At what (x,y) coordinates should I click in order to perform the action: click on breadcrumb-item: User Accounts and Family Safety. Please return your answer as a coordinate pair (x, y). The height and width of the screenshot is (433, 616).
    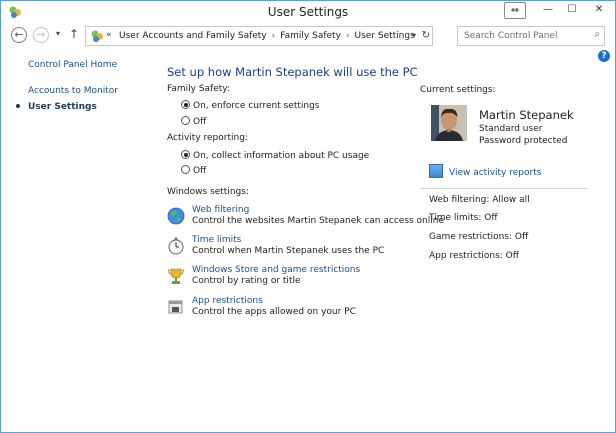
    Looking at the image, I should click on (193, 36).